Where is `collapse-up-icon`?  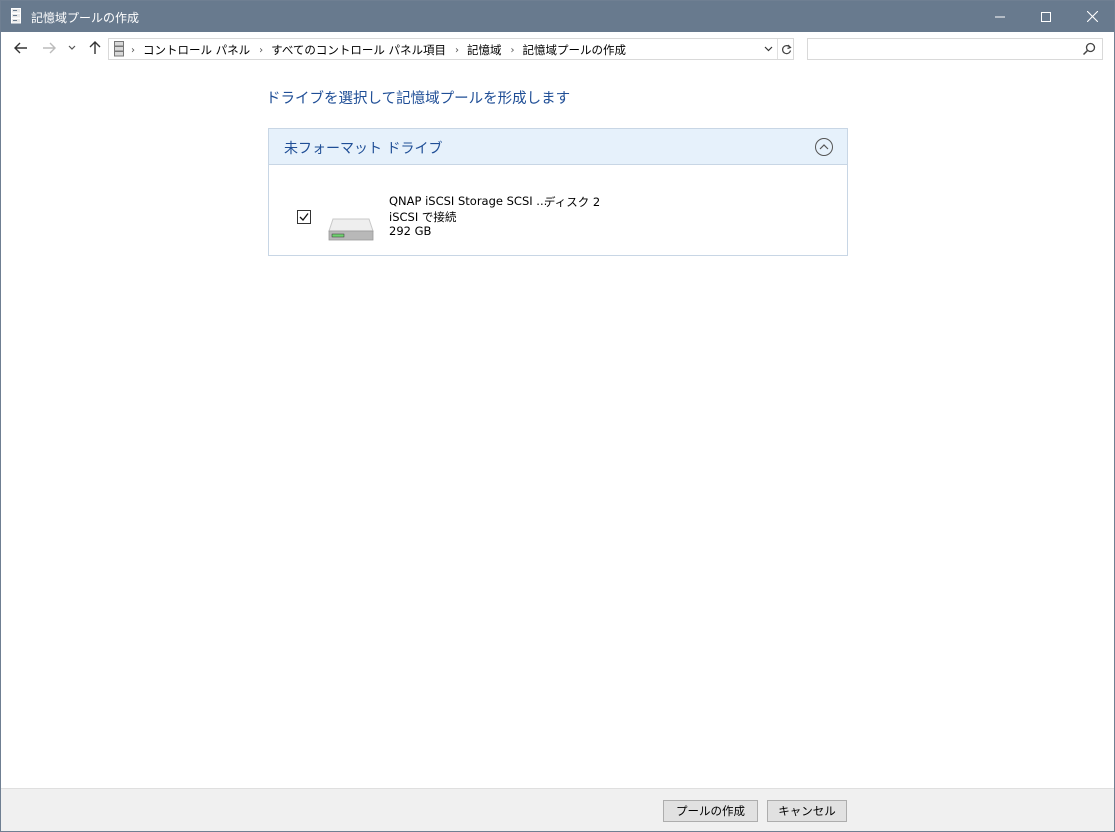 collapse-up-icon is located at coordinates (824, 147).